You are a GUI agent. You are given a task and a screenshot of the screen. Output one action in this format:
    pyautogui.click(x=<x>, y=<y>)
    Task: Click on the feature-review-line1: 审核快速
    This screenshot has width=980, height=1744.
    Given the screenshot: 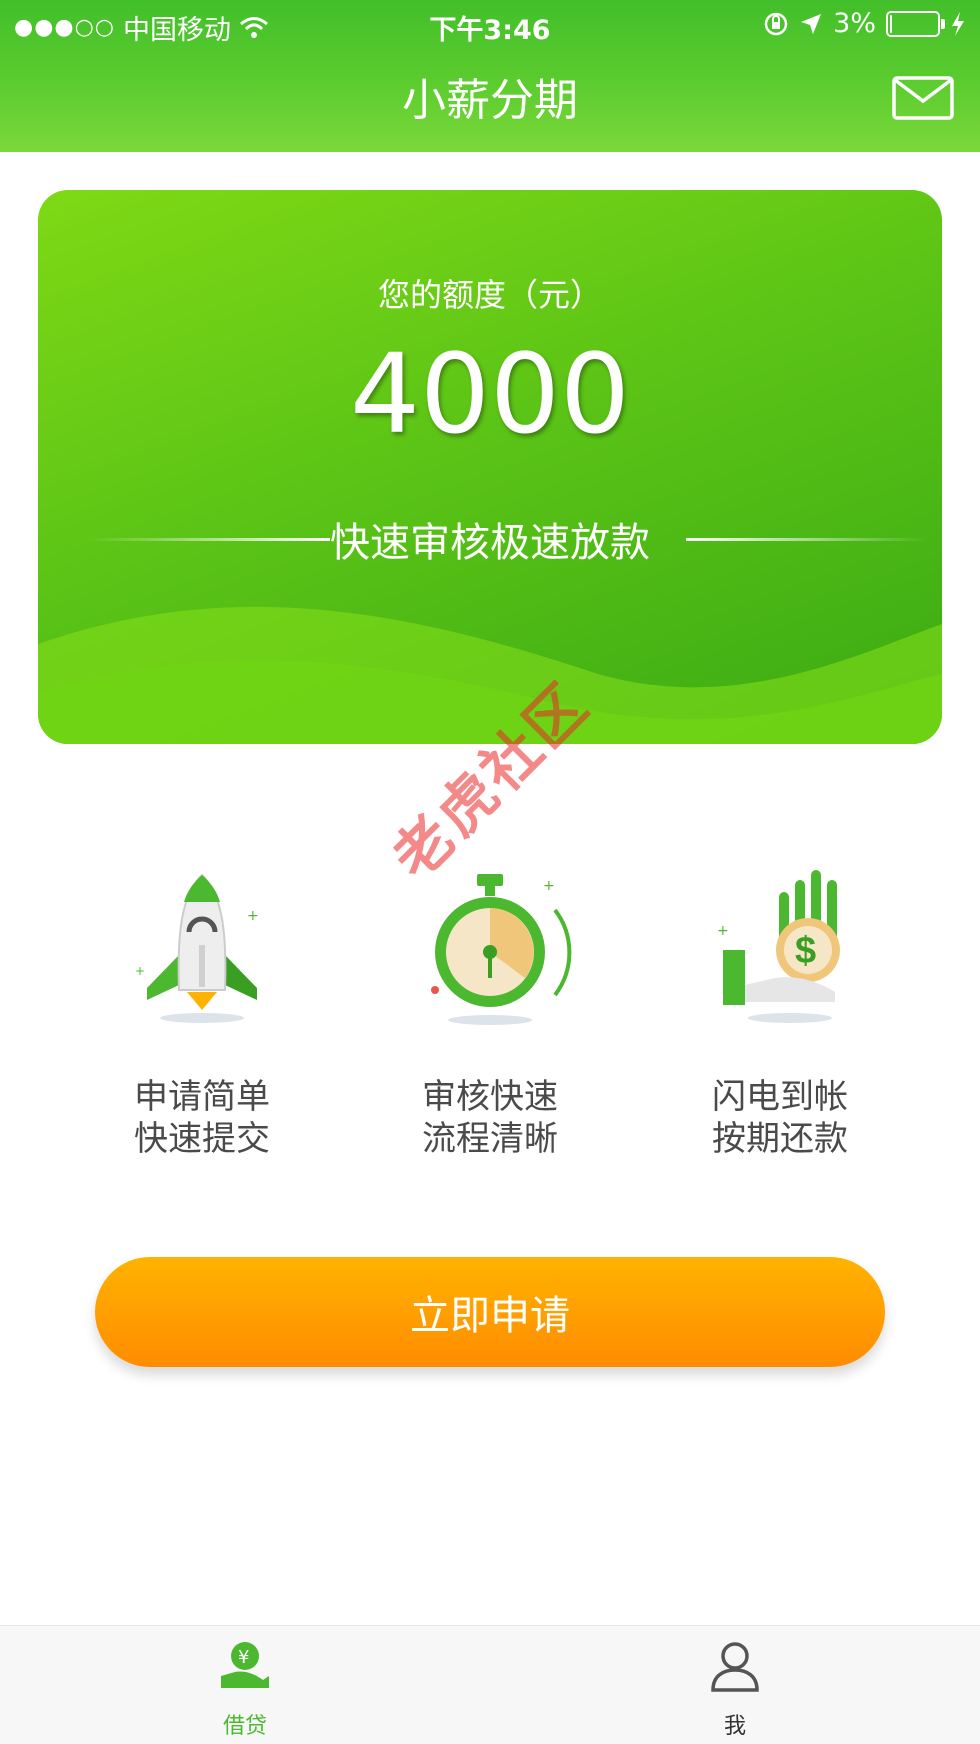 What is the action you would take?
    pyautogui.click(x=490, y=1097)
    